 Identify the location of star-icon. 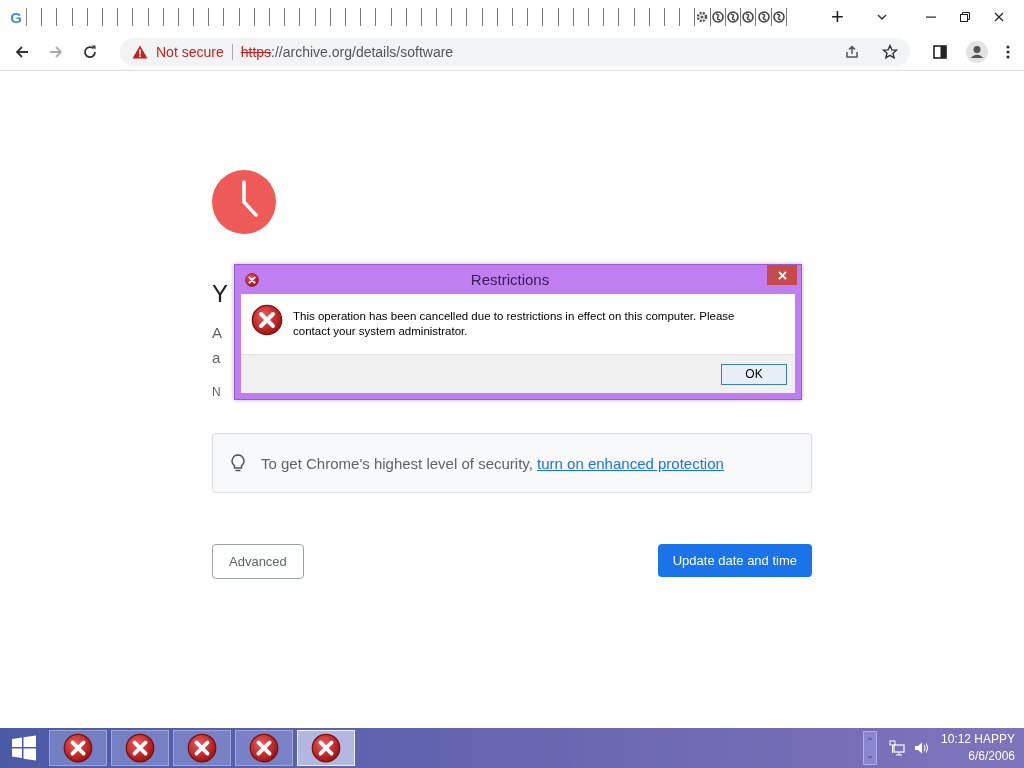
(890, 52).